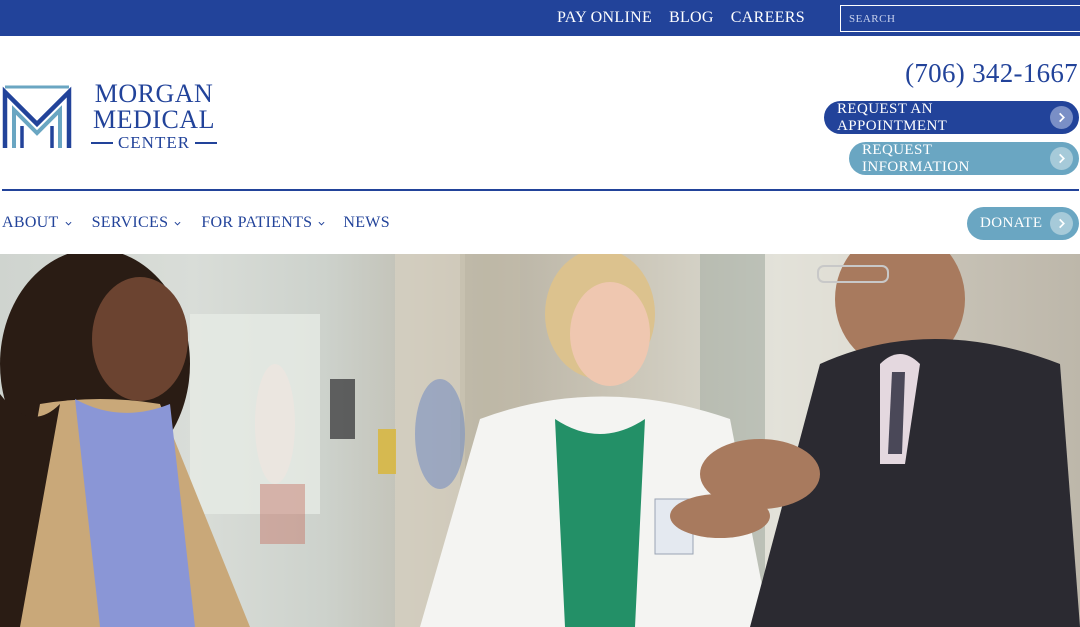  I want to click on request-information-button: REQUEST INFORMATION, so click(964, 158).